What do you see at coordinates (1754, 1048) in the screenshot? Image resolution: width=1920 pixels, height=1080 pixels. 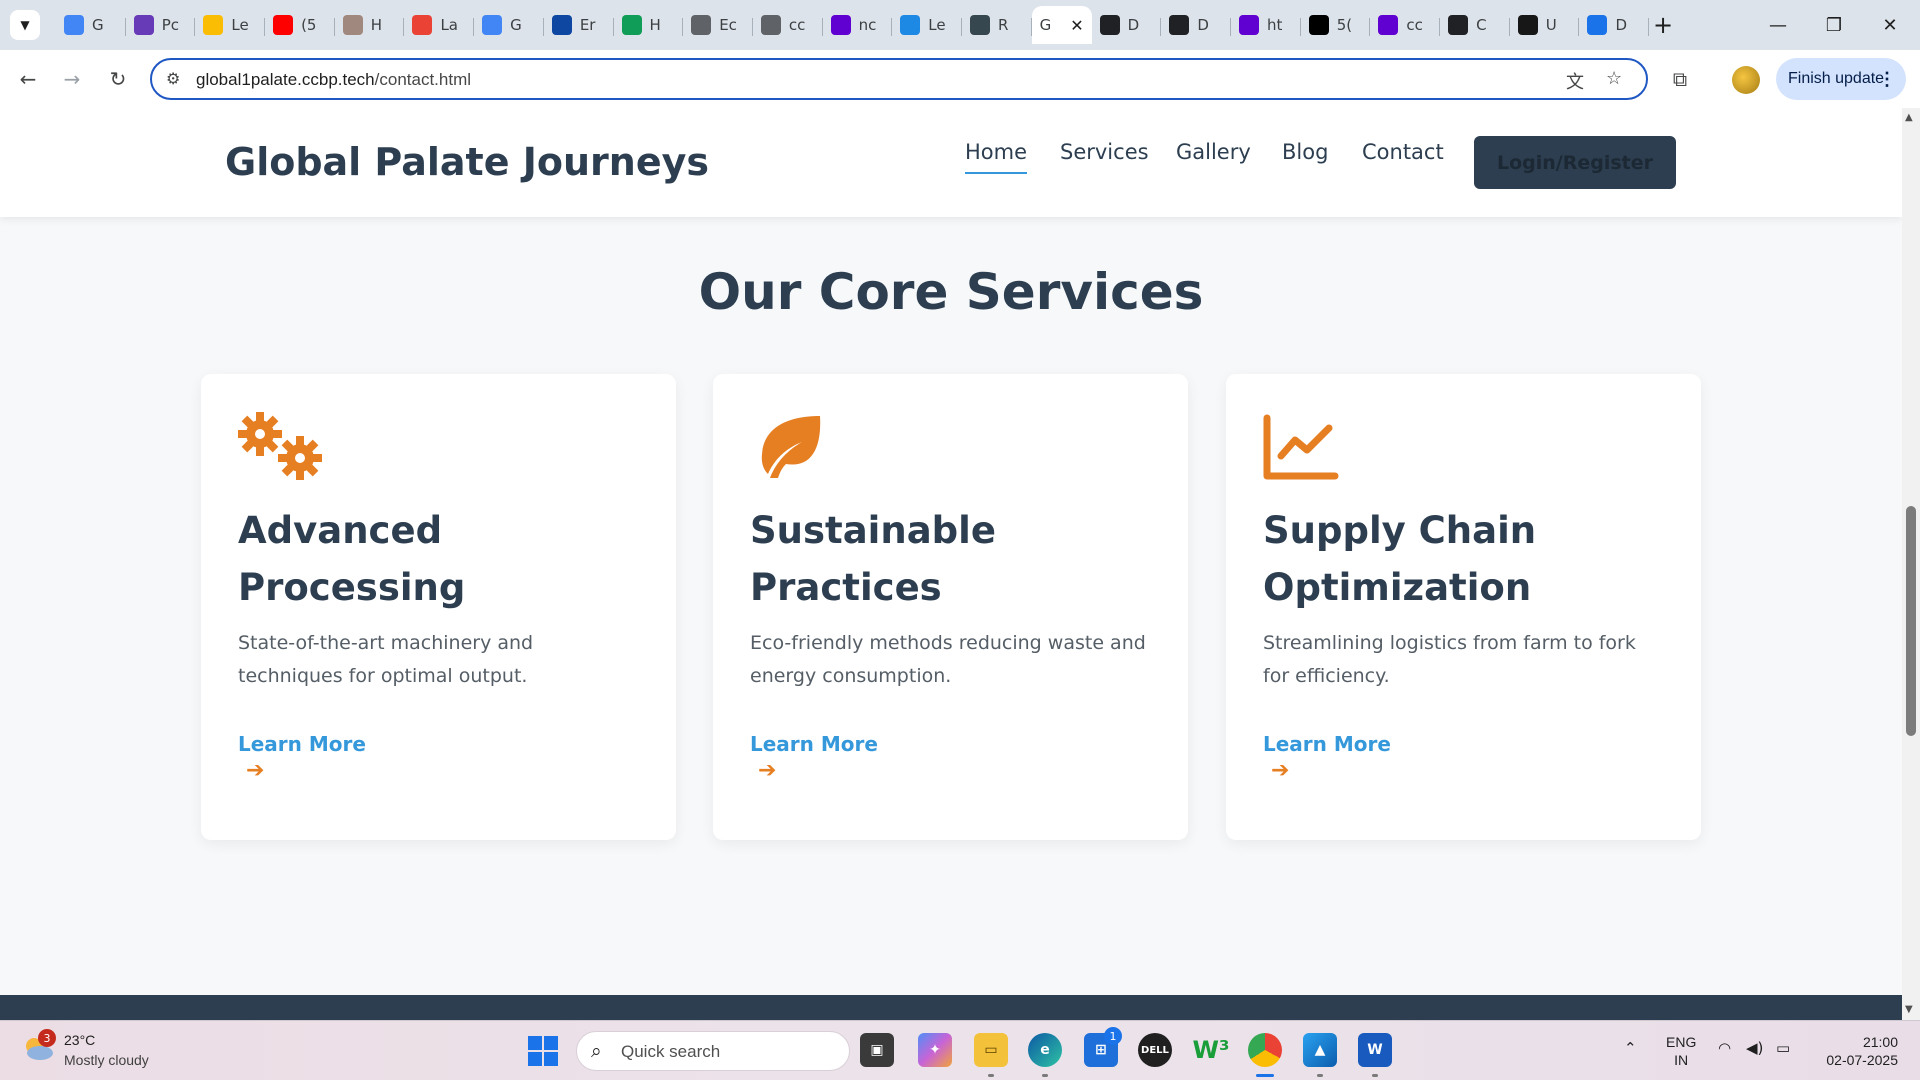 I see `volume-icon: ◀)` at bounding box center [1754, 1048].